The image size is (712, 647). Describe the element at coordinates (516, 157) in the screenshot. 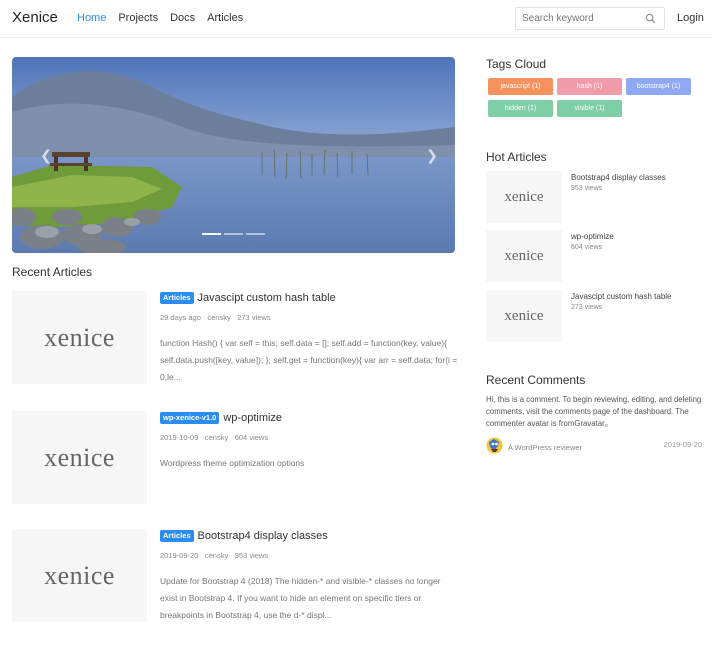

I see `hot-articles-heading: Hot Articles` at that location.